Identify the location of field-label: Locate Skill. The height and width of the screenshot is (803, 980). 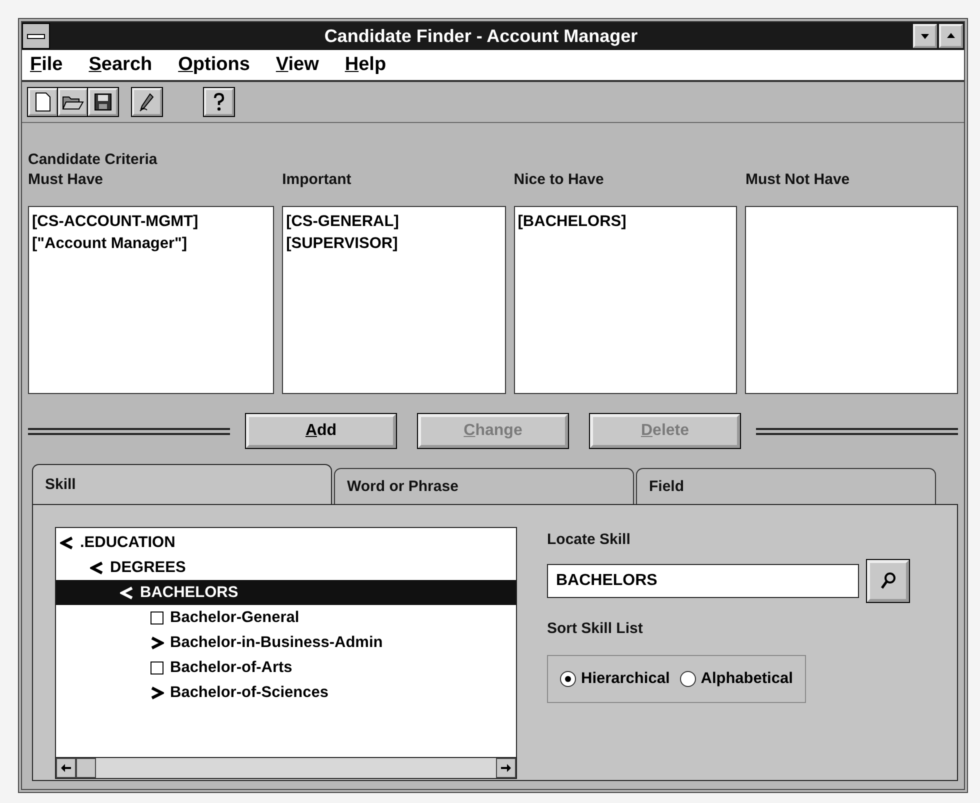
(589, 539).